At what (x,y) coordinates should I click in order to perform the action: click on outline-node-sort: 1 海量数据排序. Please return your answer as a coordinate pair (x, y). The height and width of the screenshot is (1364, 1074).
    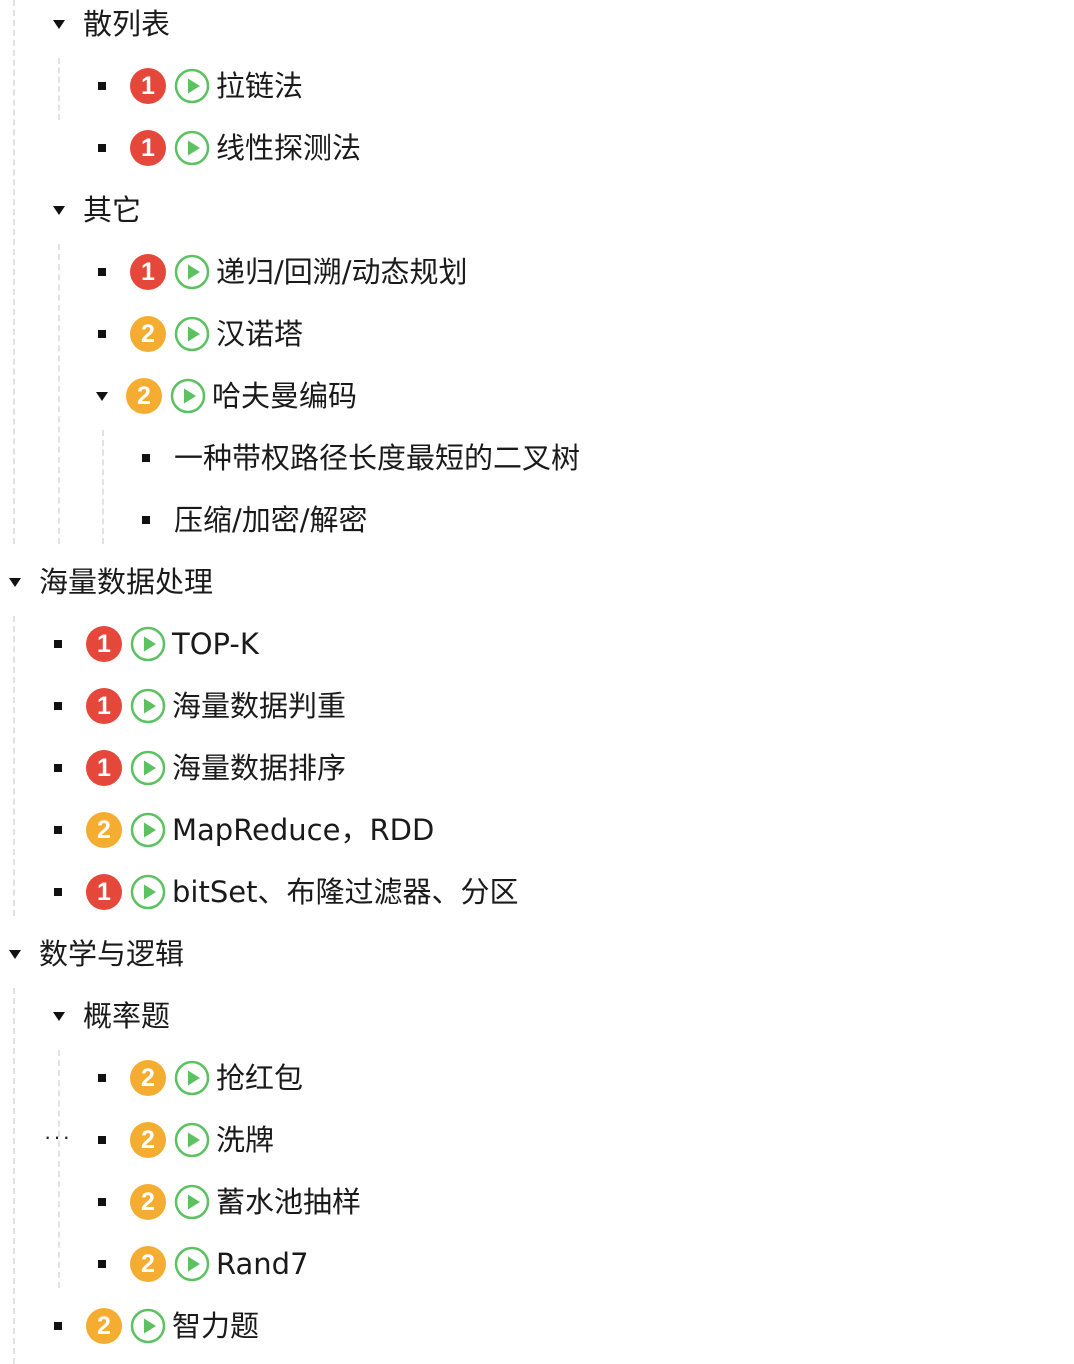
    Looking at the image, I should click on (200, 768).